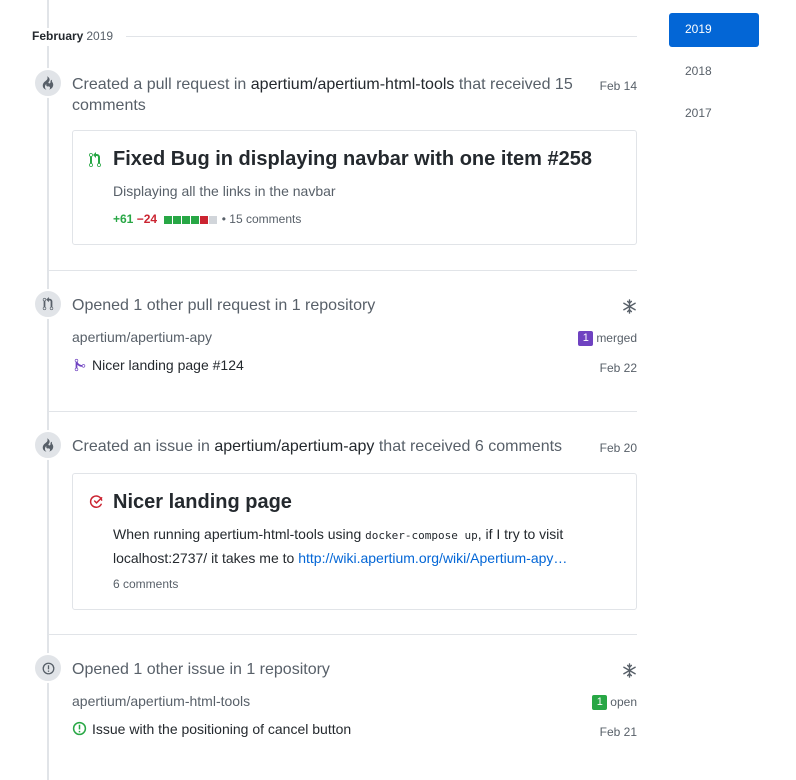  I want to click on month-name: February, so click(58, 36).